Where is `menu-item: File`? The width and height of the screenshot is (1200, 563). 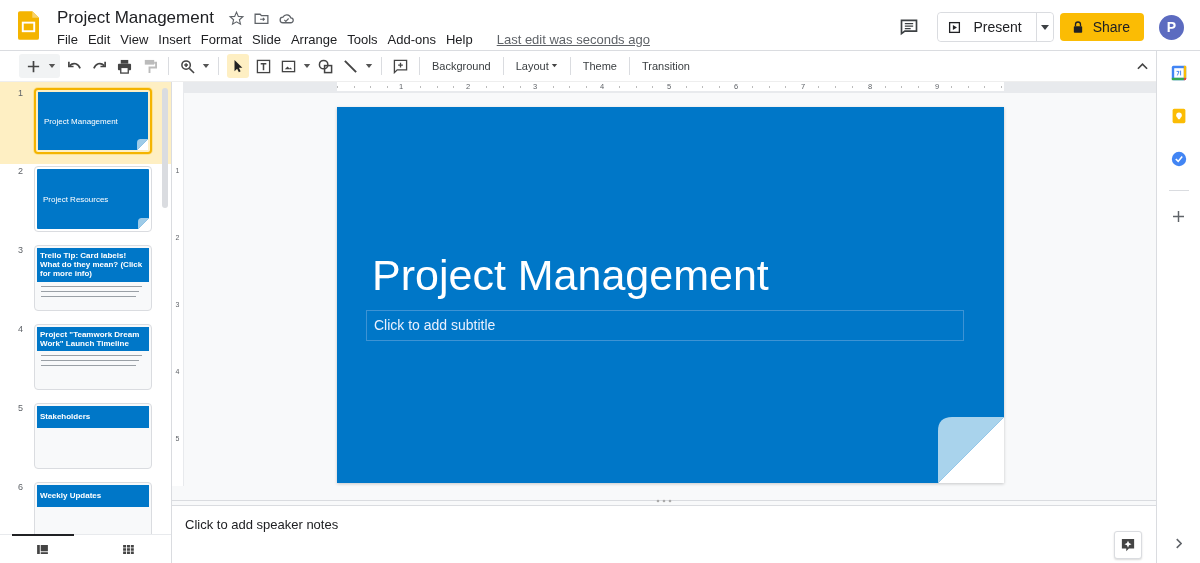 menu-item: File is located at coordinates (70, 39).